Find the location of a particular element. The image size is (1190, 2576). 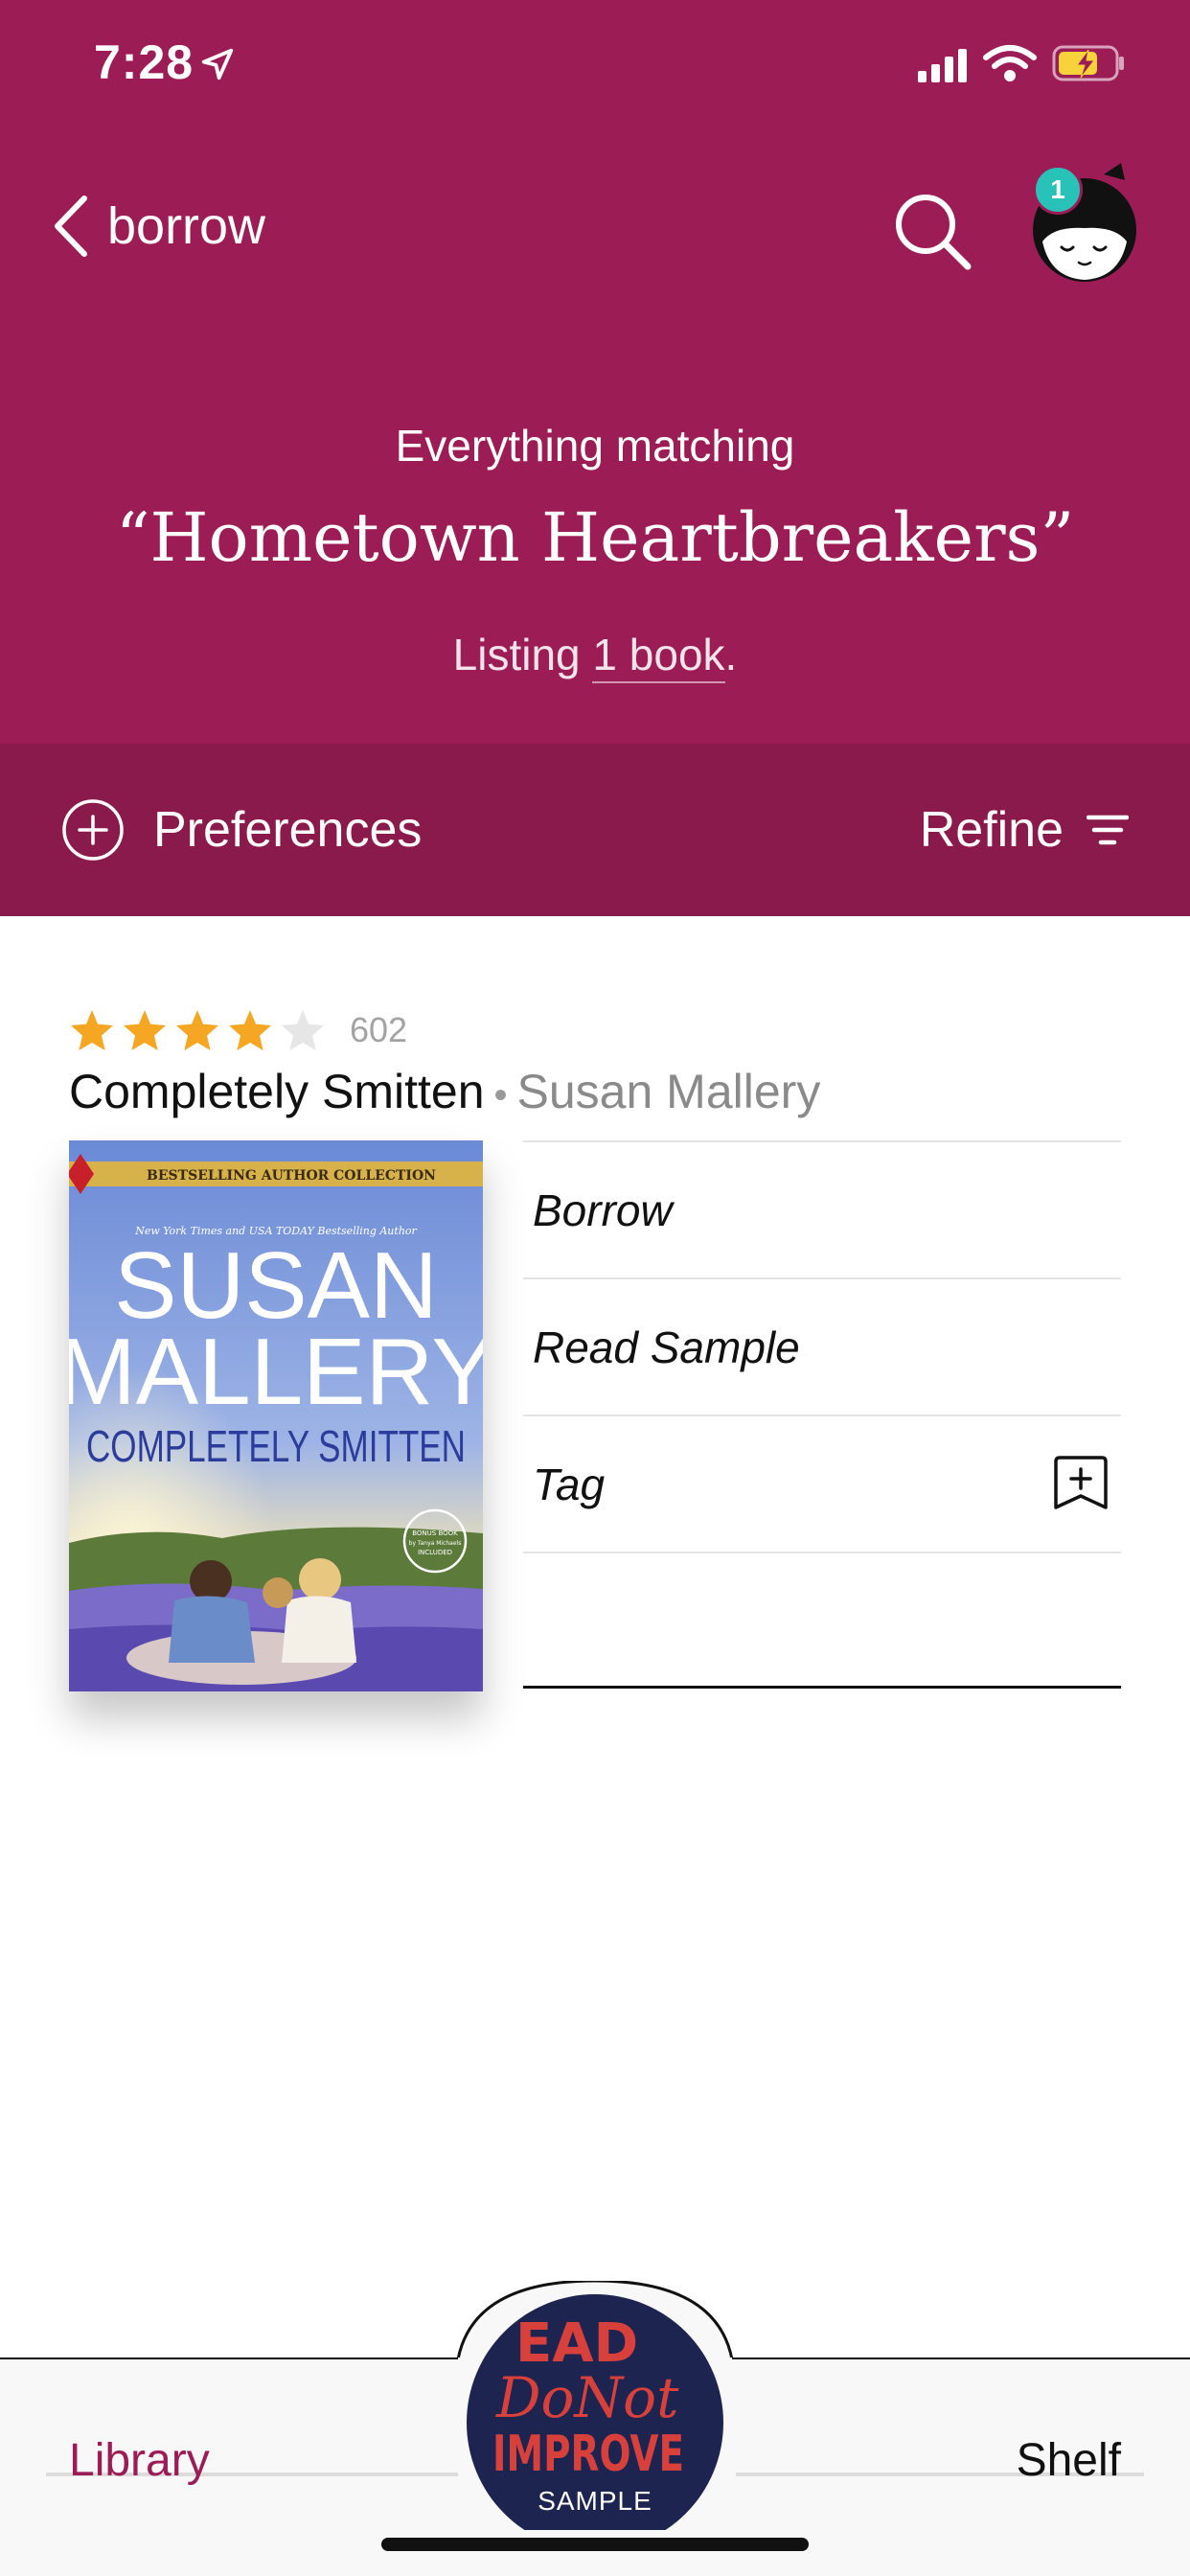

listing-suffix: . is located at coordinates (731, 654).